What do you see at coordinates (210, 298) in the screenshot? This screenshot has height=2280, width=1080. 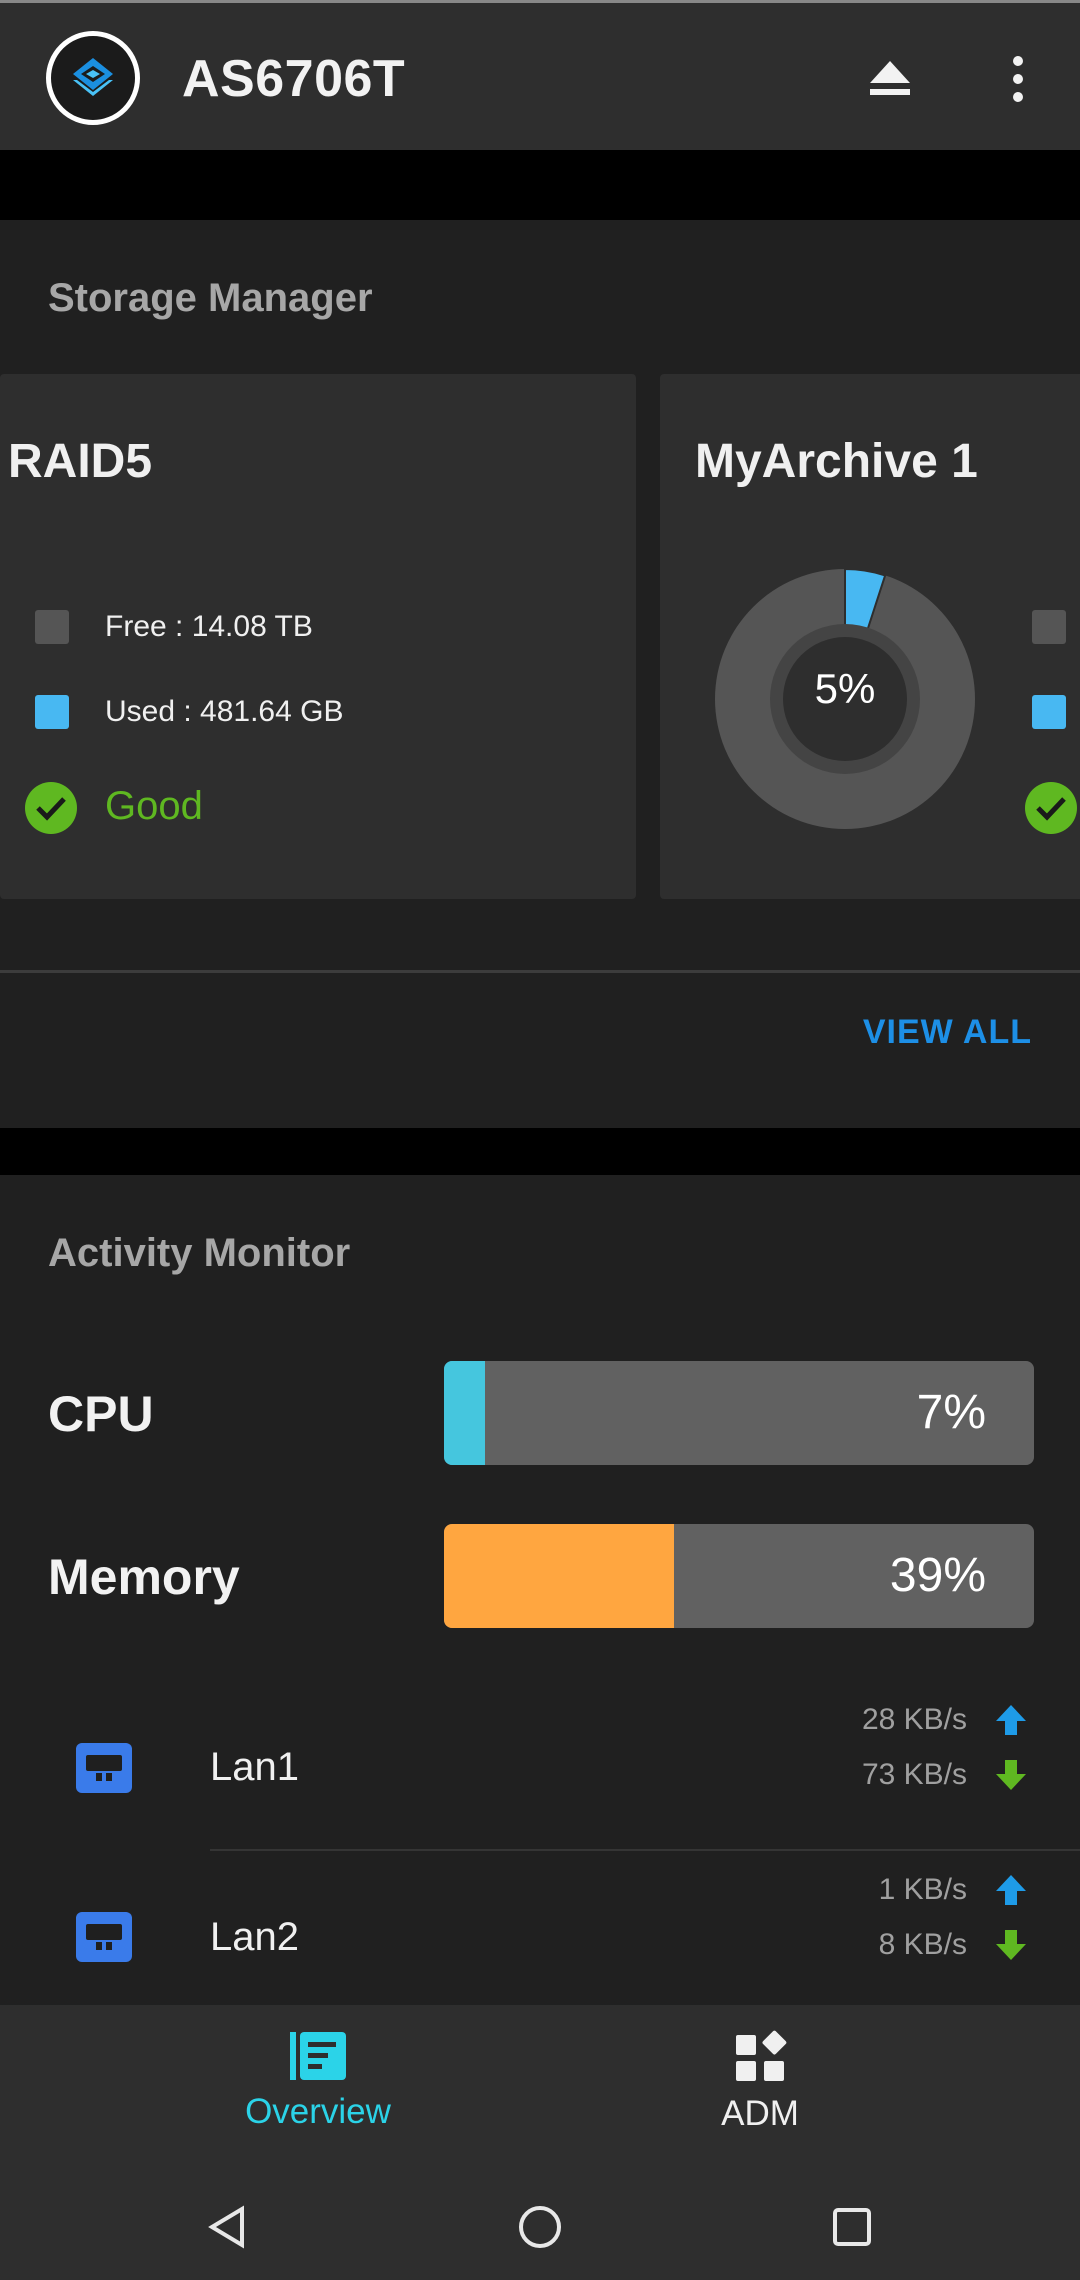 I see `section-title: Storage Manager` at bounding box center [210, 298].